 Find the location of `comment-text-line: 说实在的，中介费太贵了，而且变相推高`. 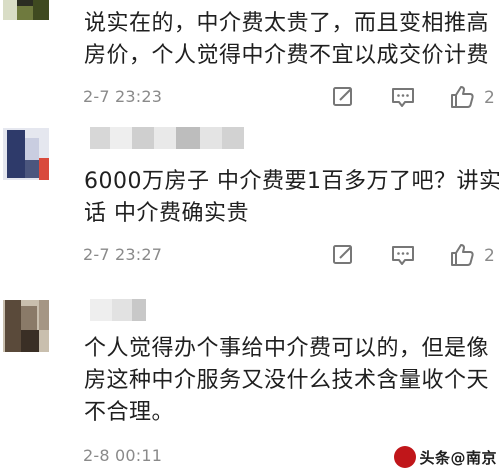

comment-text-line: 说实在的，中介费太贵了，而且变相推高 is located at coordinates (287, 23).